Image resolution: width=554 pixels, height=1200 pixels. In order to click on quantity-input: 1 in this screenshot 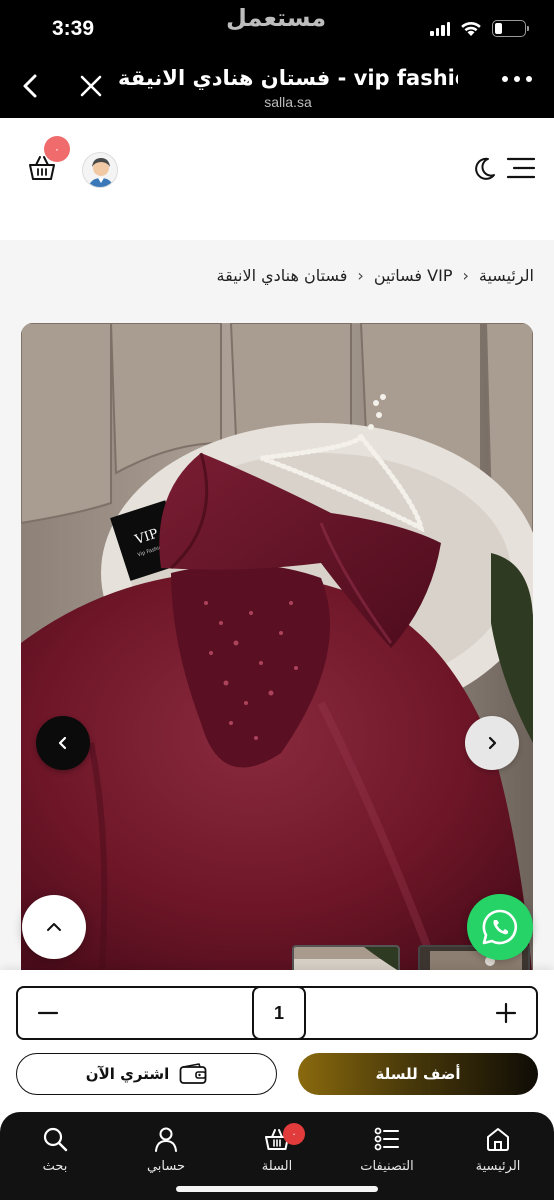, I will do `click(279, 1013)`.